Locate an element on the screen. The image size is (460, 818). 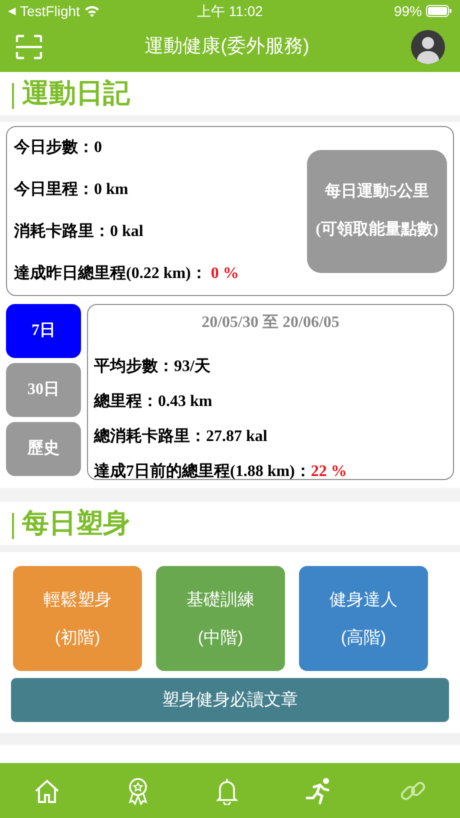
period-tab: 7日 is located at coordinates (43, 331).